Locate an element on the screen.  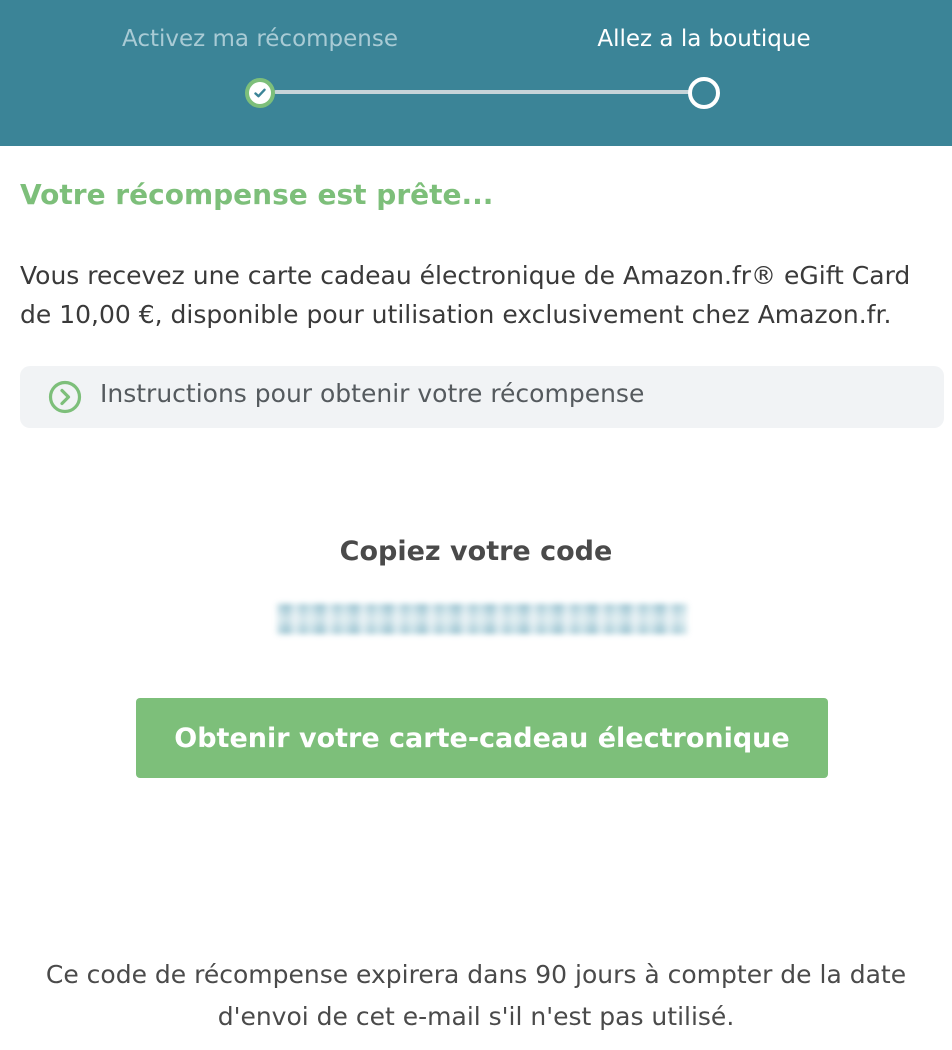
copy-code-title: Copiez votre code is located at coordinates (476, 551).